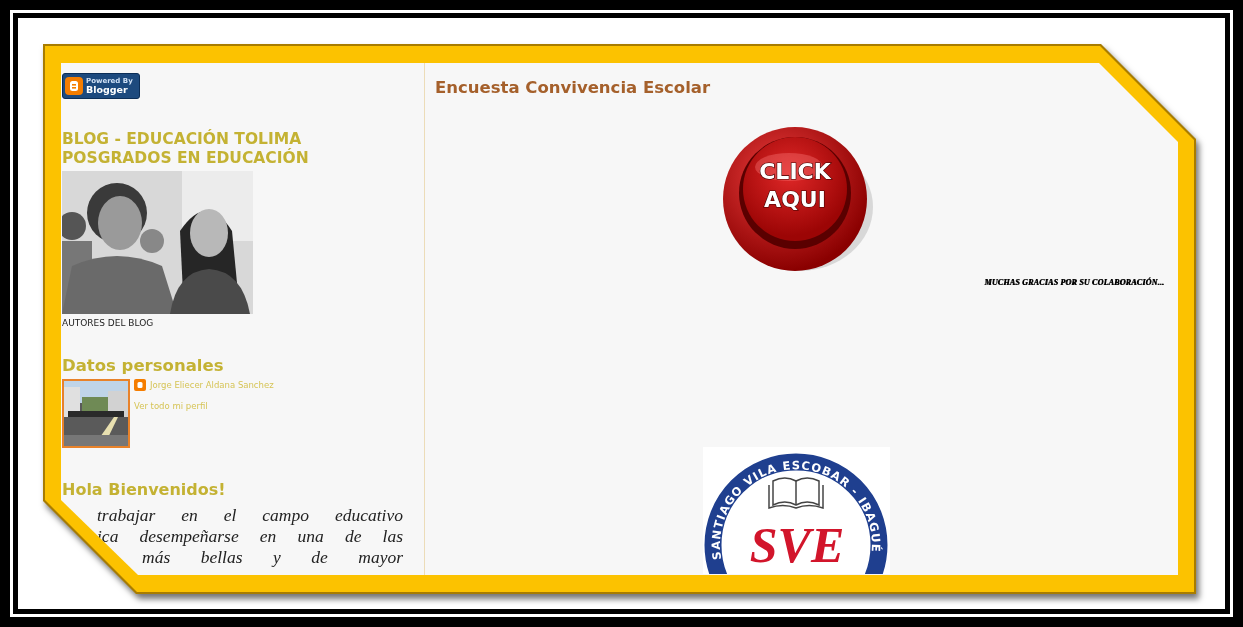  What do you see at coordinates (107, 89) in the screenshot?
I see `badge-label: Blogger` at bounding box center [107, 89].